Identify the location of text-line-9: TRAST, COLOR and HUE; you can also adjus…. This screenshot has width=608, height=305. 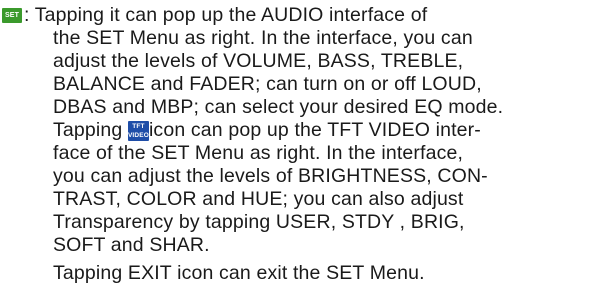
(258, 199).